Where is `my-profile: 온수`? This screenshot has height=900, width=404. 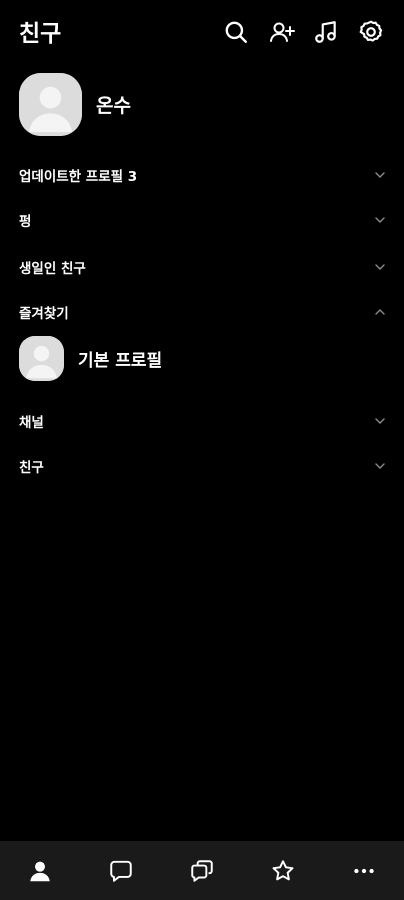
my-profile: 온수 is located at coordinates (204, 104).